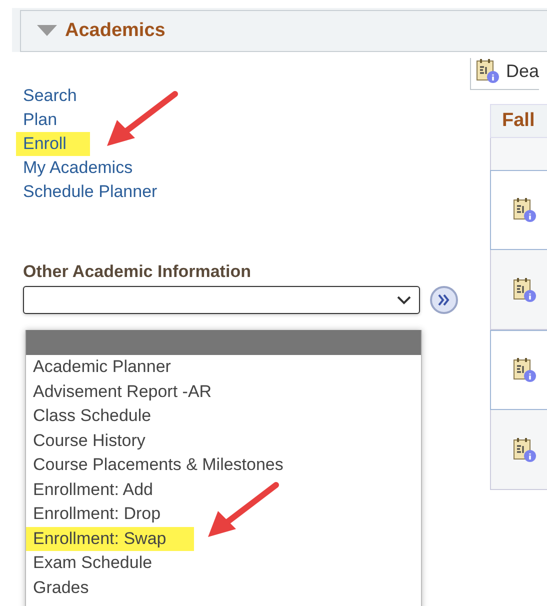 This screenshot has height=606, width=547. I want to click on nav-link: Search, so click(50, 96).